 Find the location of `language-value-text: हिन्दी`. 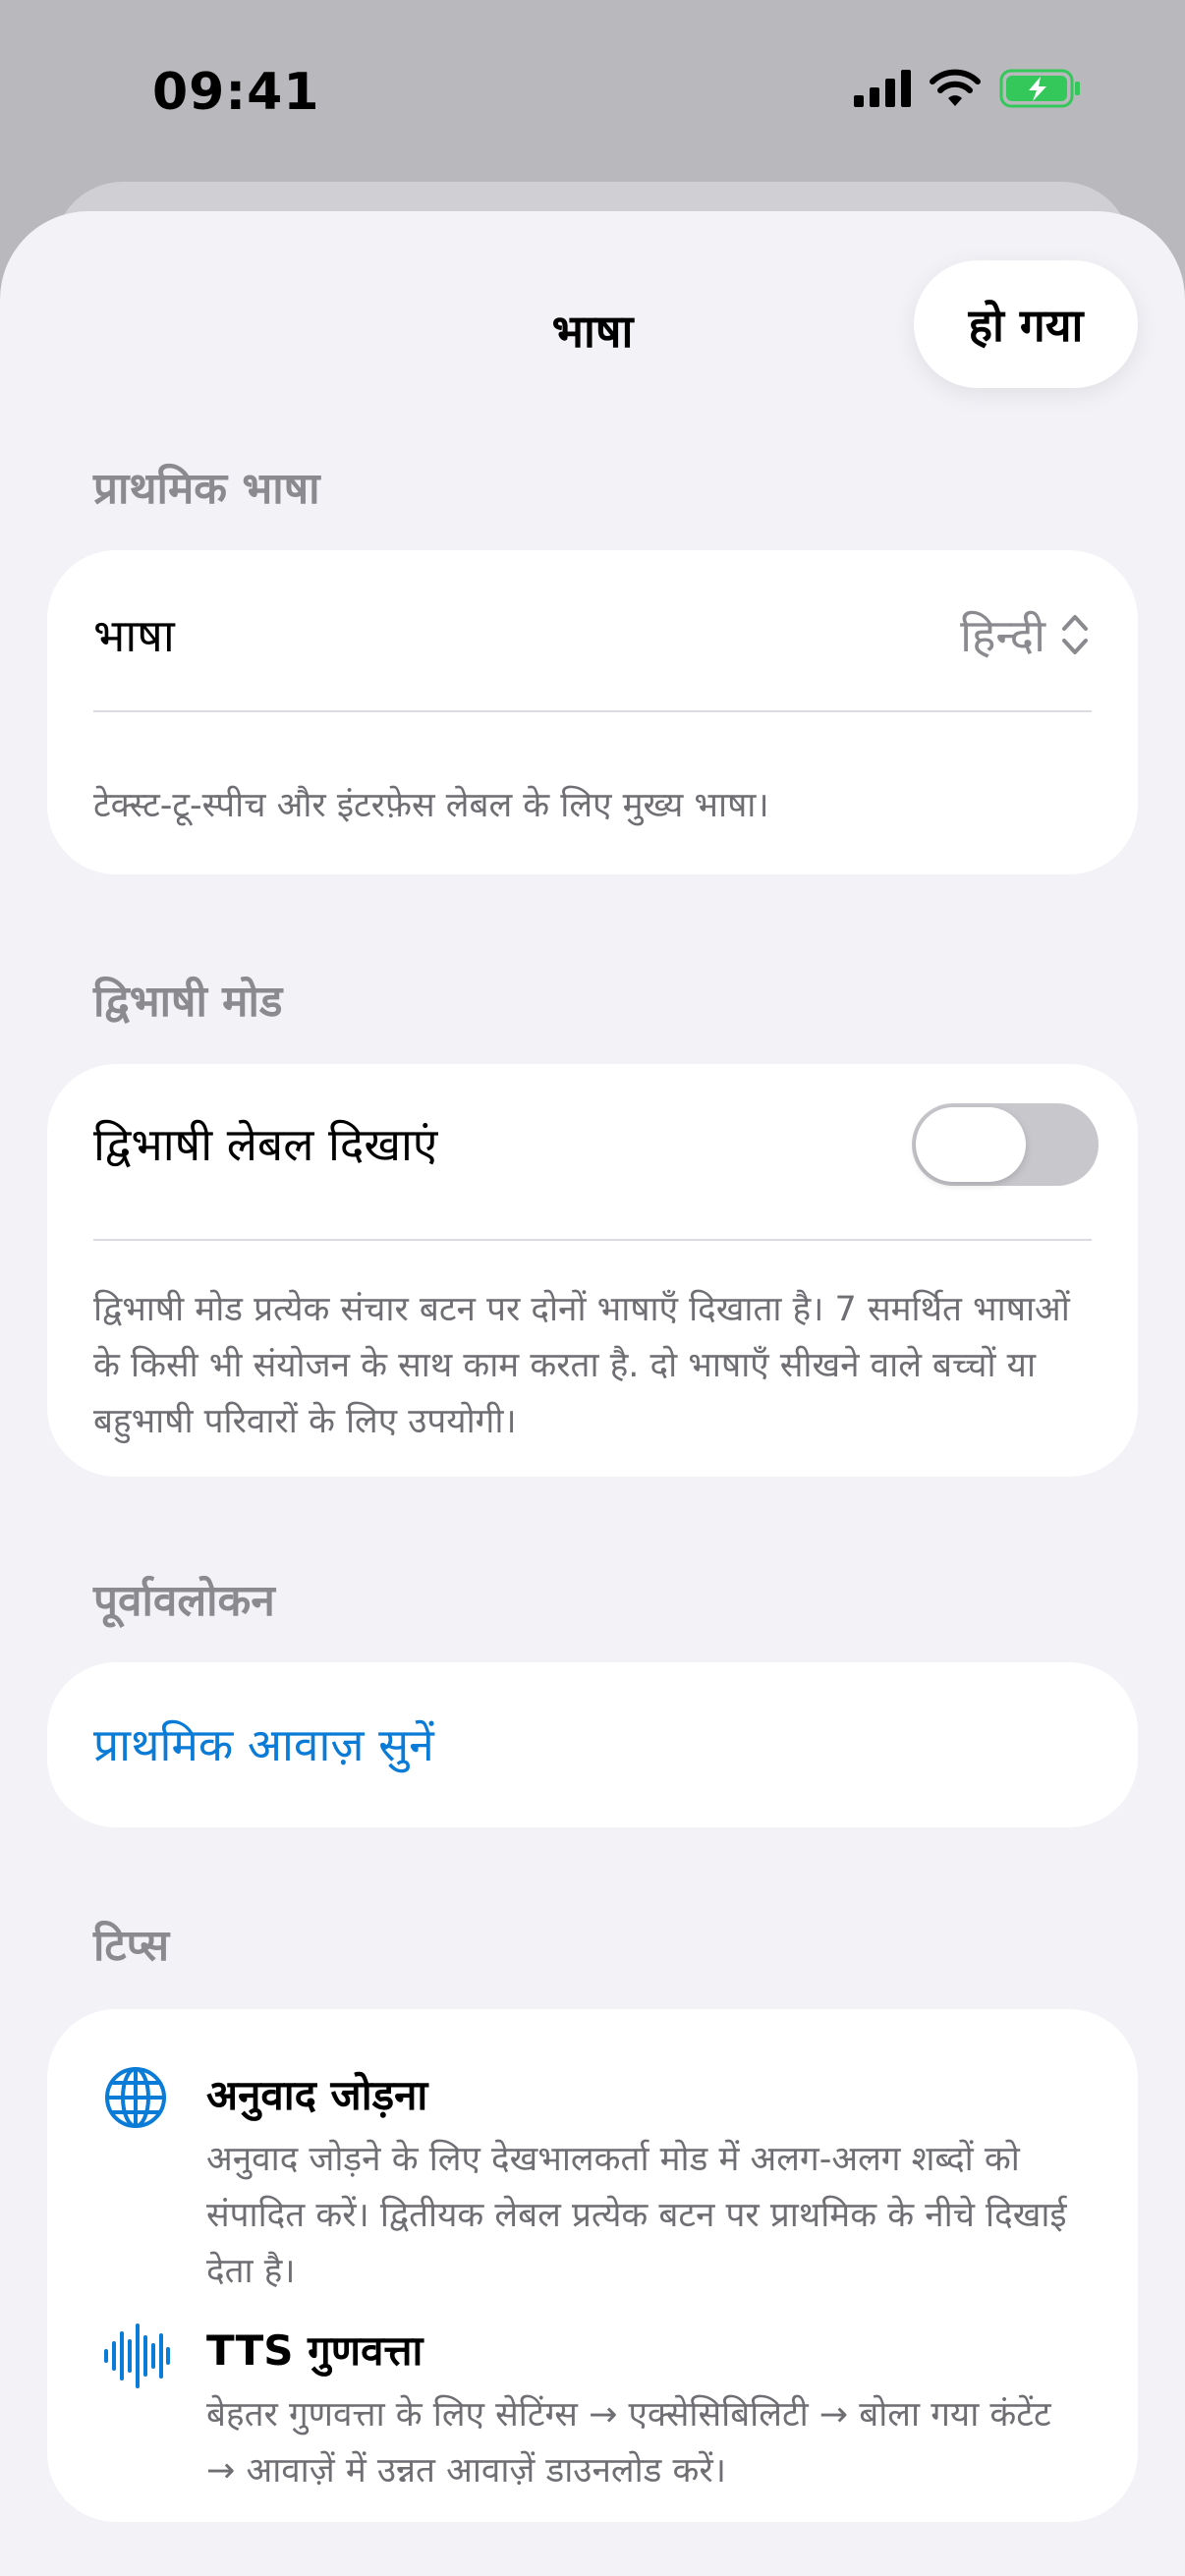

language-value-text: हिन्दी is located at coordinates (1003, 635).